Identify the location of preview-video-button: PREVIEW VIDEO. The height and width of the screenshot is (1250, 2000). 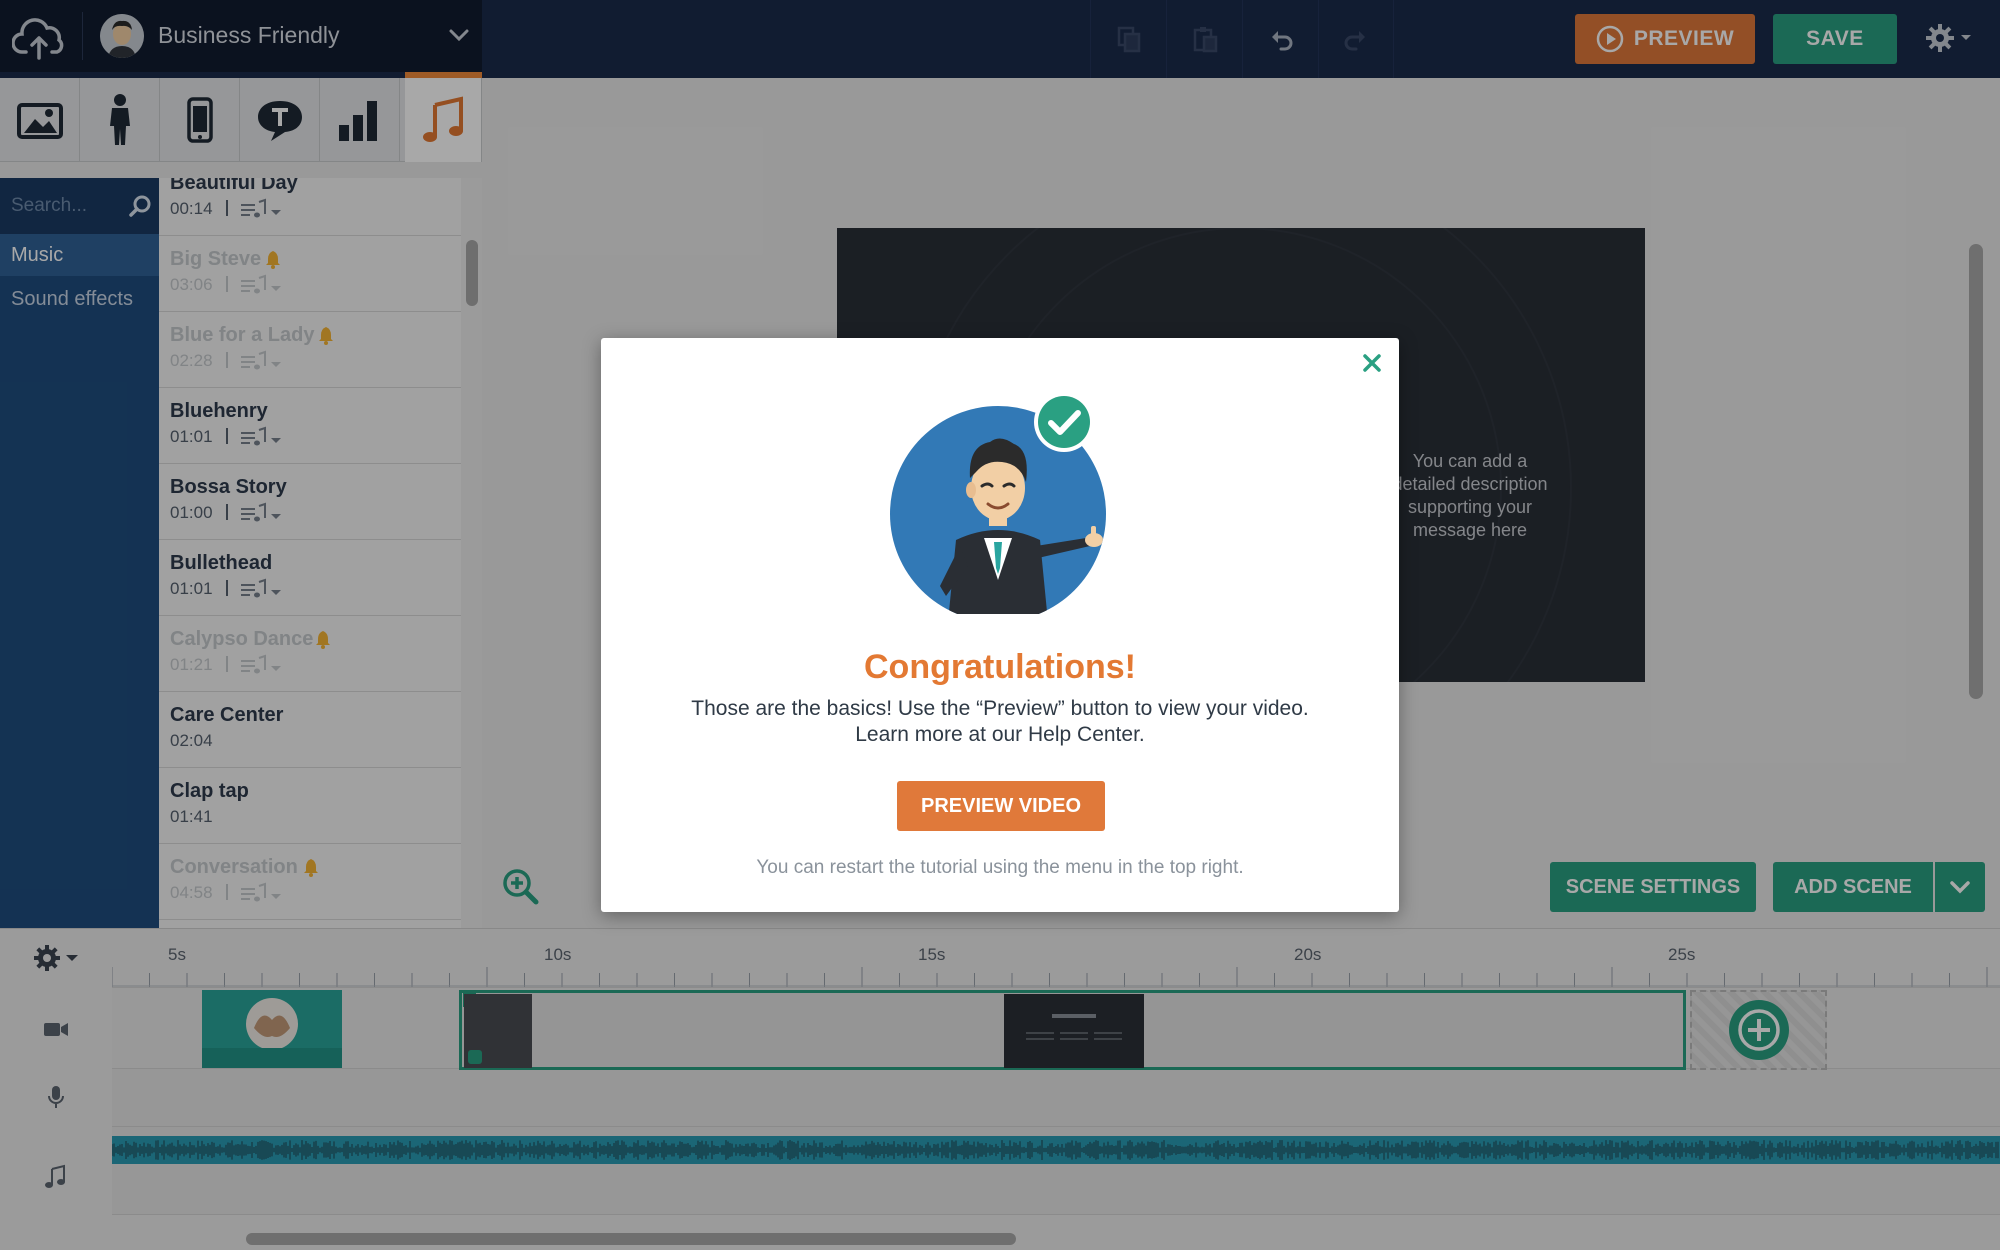
(1001, 806).